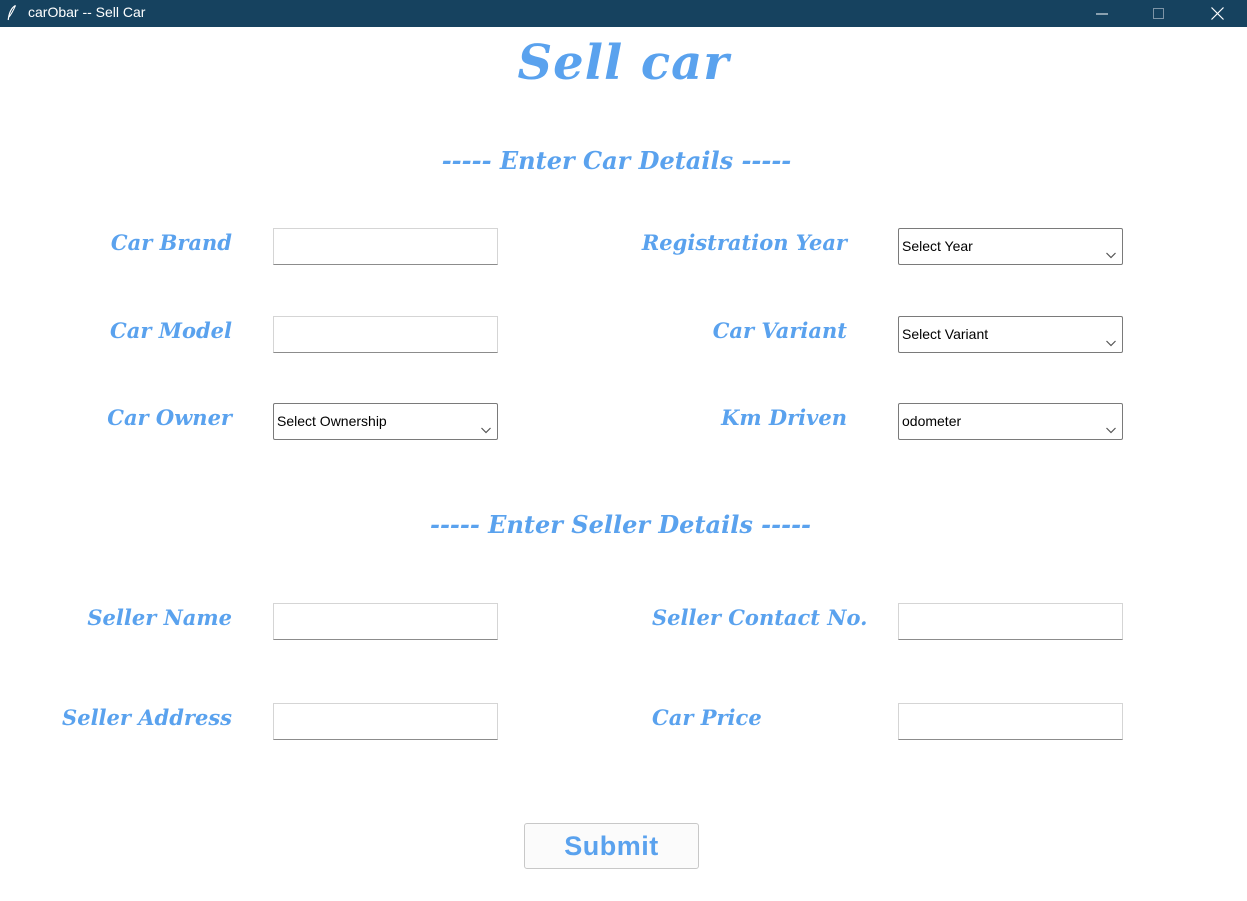  Describe the element at coordinates (760, 617) in the screenshot. I see `seller-contact-label: Seller Contact No.` at that location.